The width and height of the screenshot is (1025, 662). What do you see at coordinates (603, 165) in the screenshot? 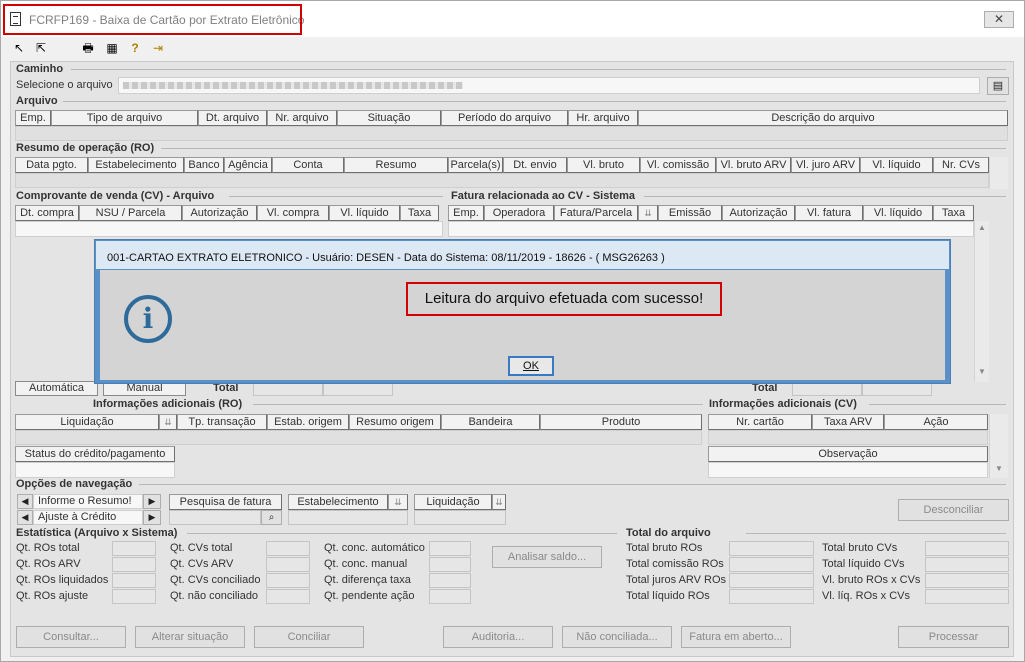
I see `col-vl-bruto: Vl. bruto` at bounding box center [603, 165].